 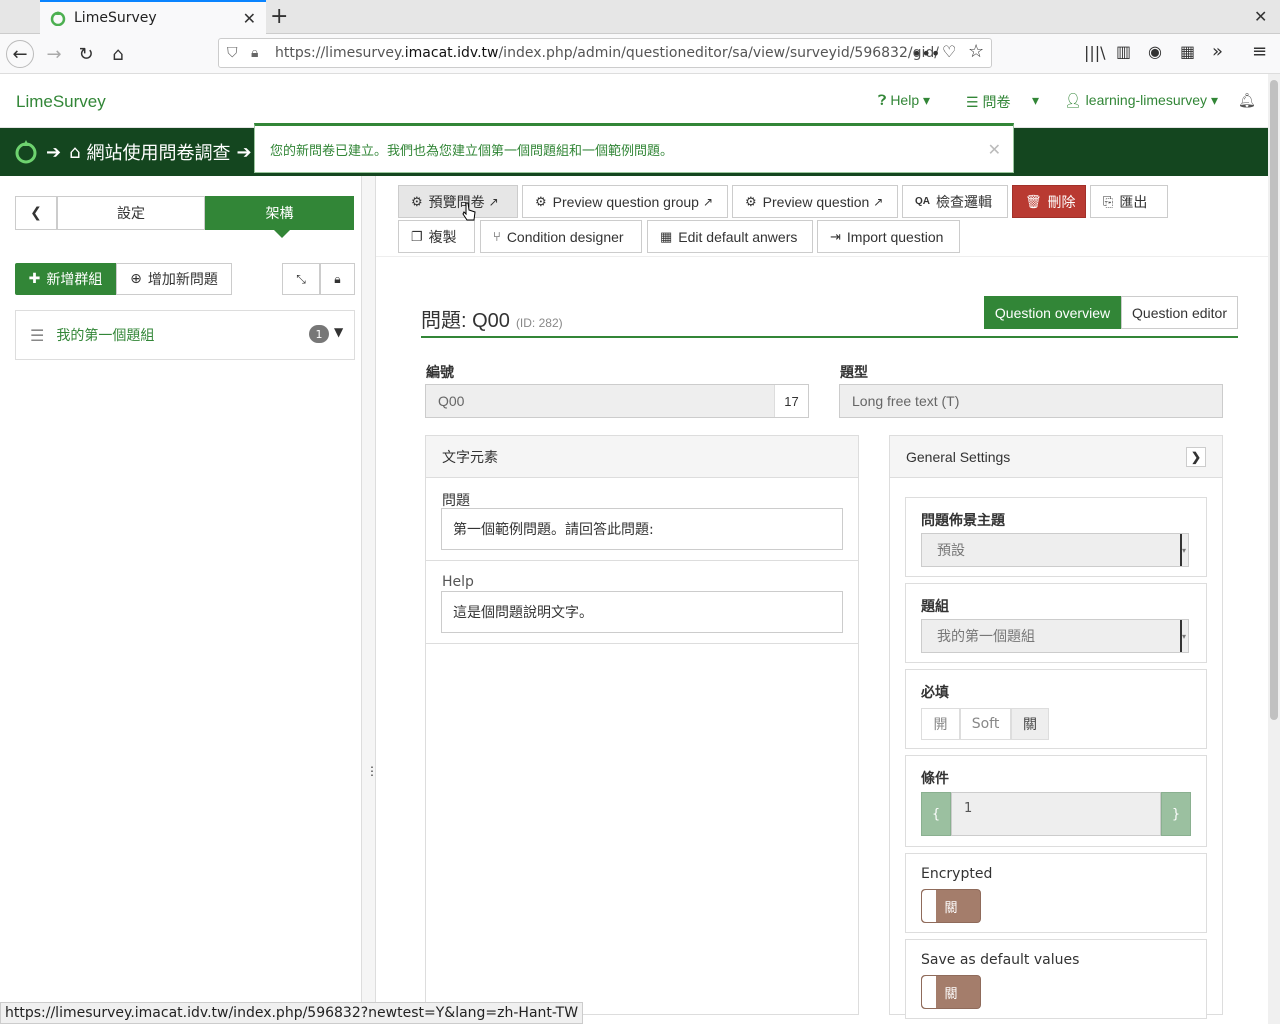 I want to click on reload-icon: ↻, so click(x=86, y=54).